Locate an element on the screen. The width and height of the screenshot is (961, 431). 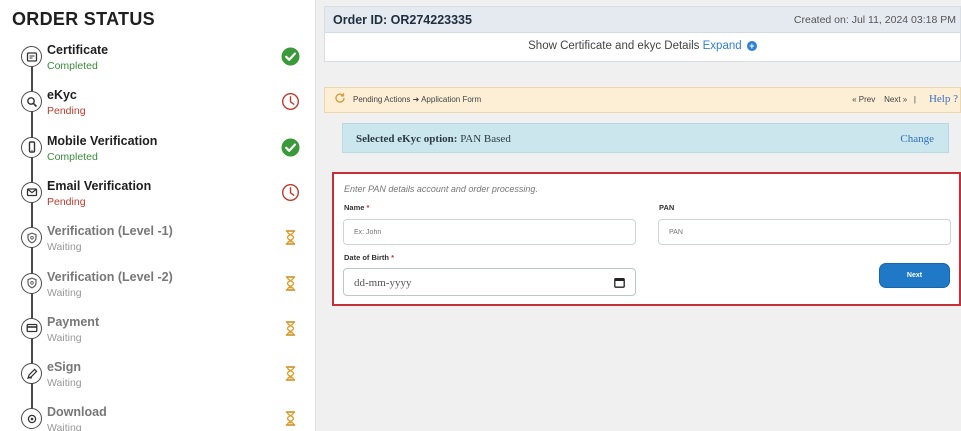
pan-label: PAN is located at coordinates (667, 207).